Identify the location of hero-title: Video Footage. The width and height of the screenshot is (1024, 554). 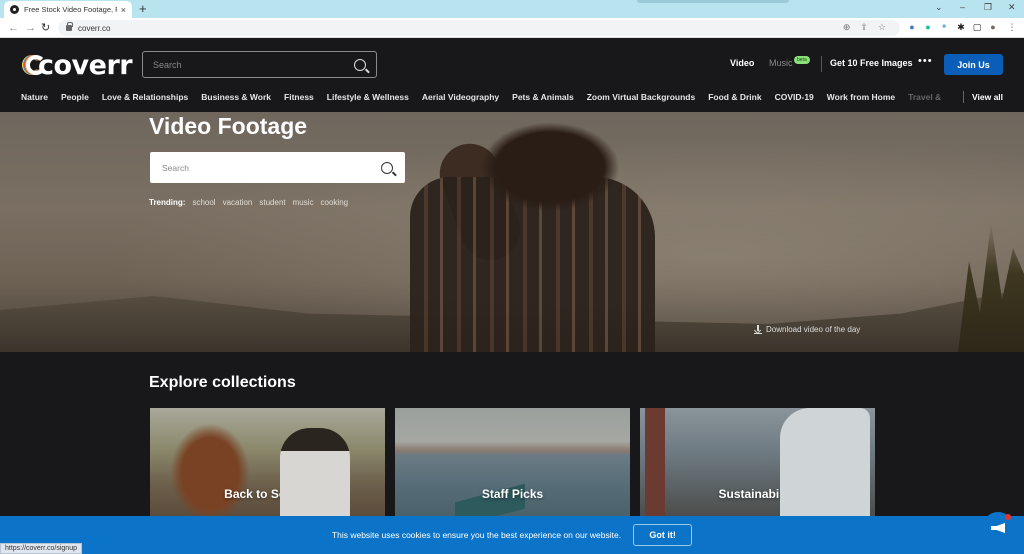
(228, 126).